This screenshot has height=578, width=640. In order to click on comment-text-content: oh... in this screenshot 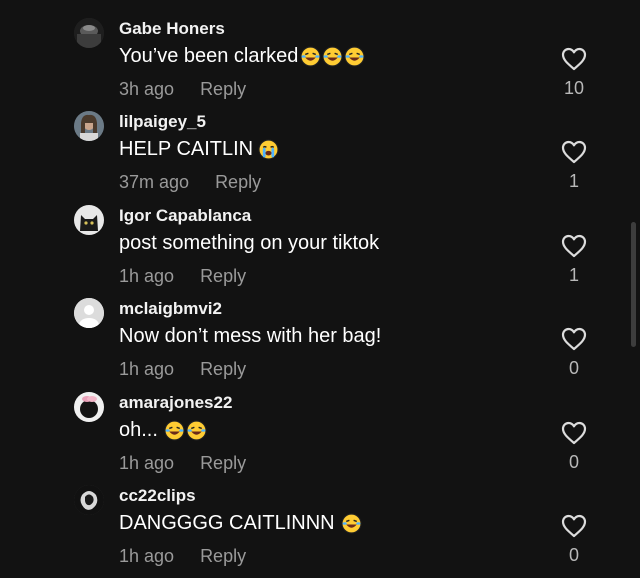, I will do `click(138, 430)`.